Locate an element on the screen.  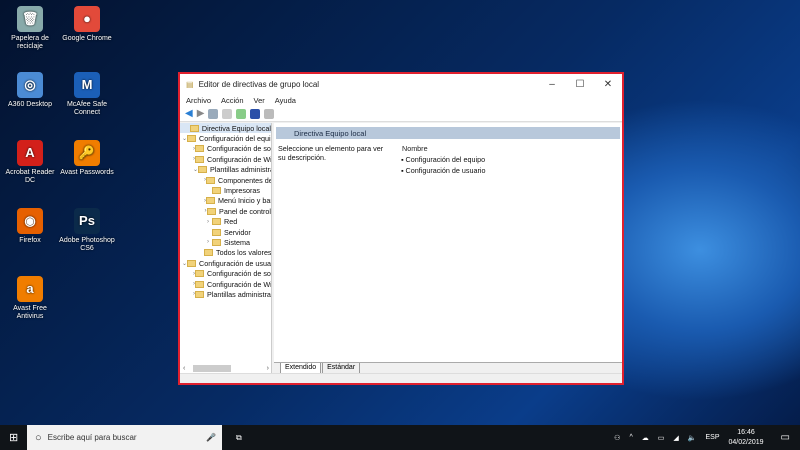
tree-node-label: Sistema is located at coordinates (237, 242).